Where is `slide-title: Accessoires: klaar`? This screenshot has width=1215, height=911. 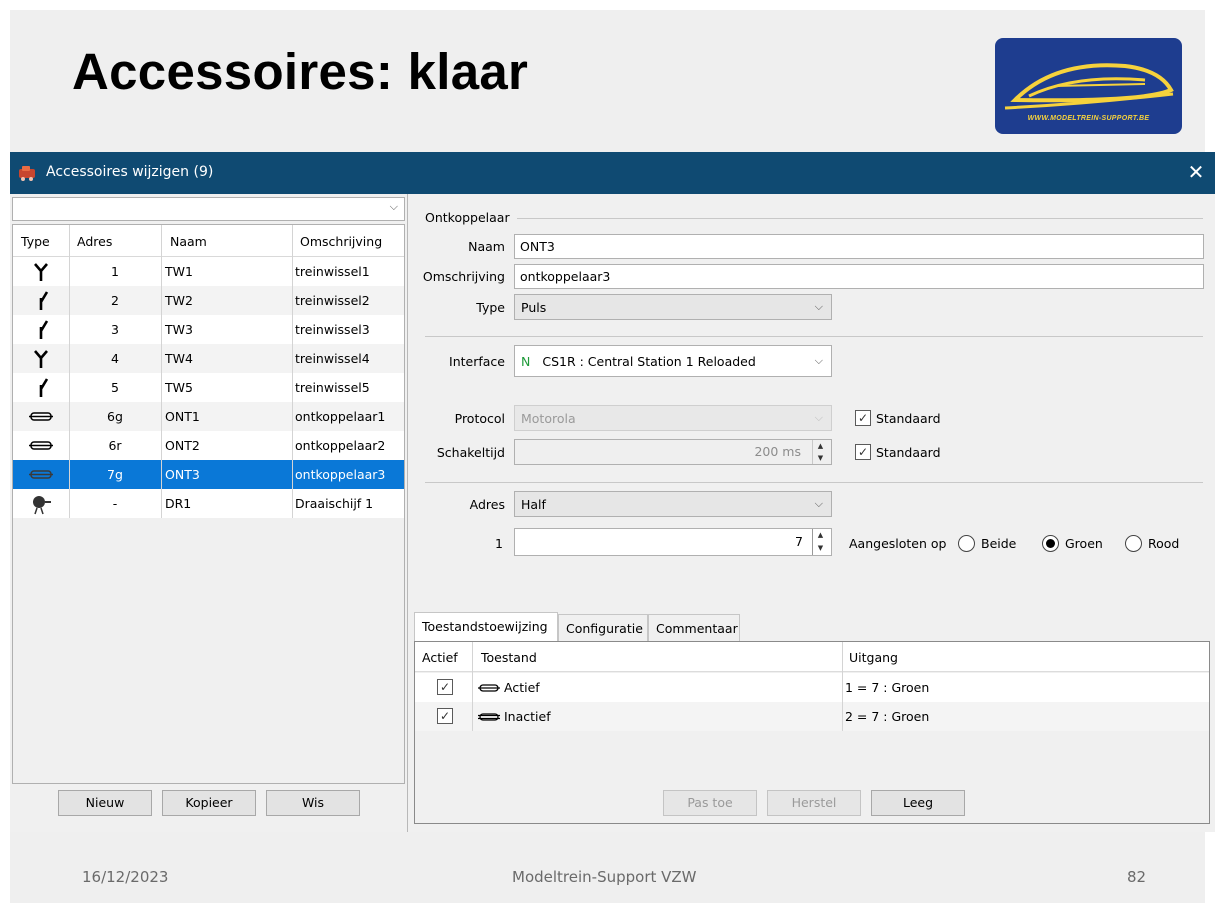 slide-title: Accessoires: klaar is located at coordinates (300, 71).